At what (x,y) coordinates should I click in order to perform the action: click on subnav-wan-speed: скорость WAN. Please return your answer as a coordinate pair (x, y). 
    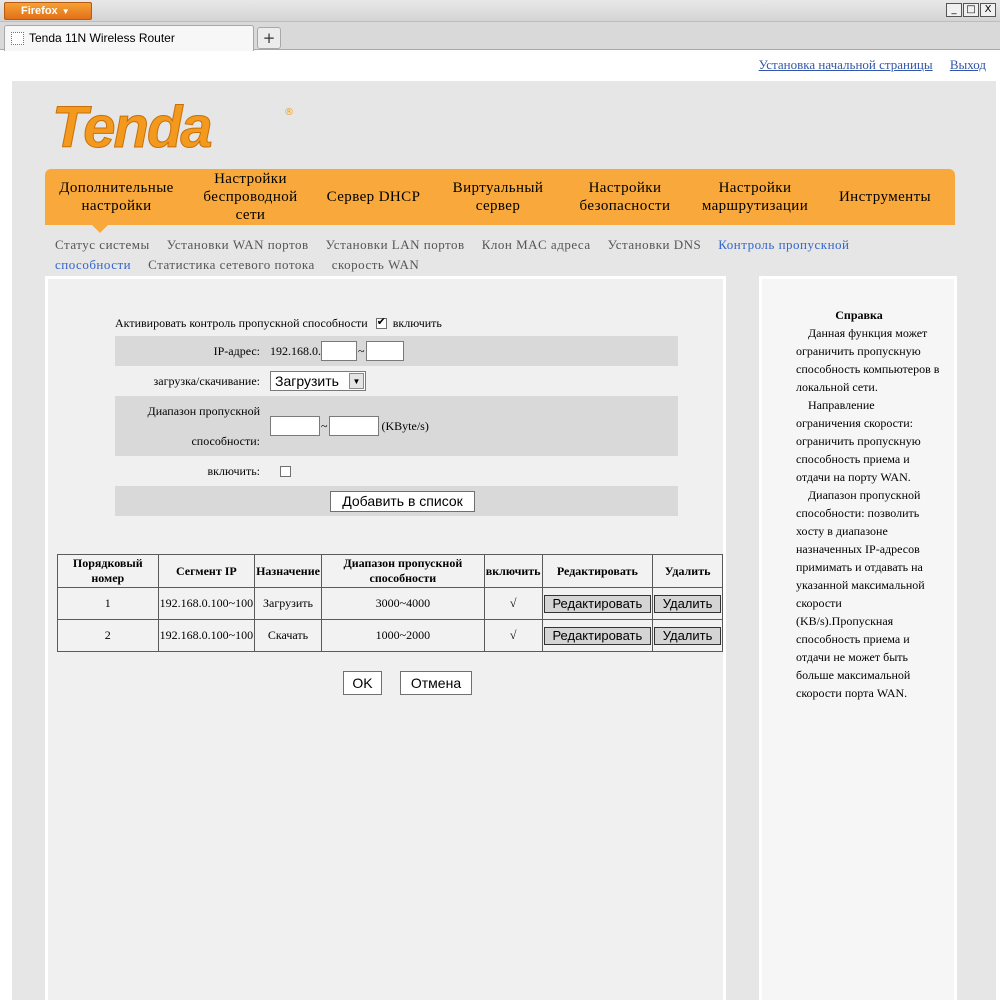
    Looking at the image, I should click on (376, 264).